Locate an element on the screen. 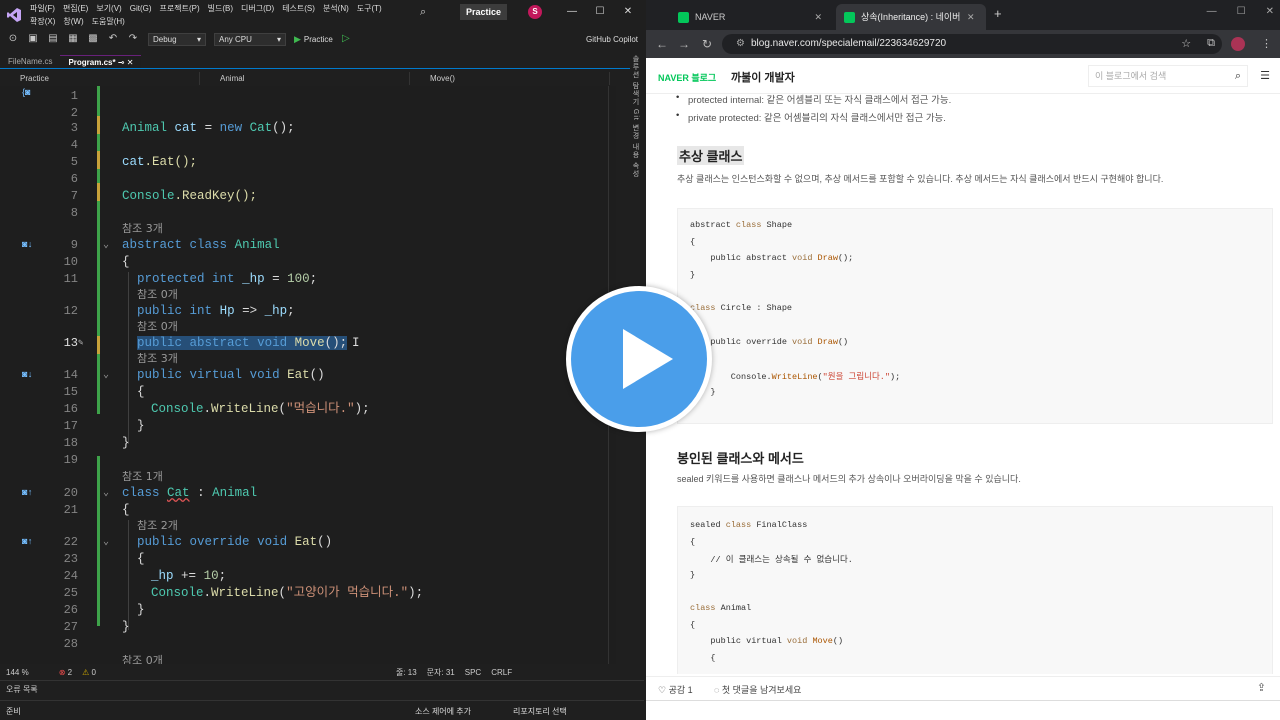 This screenshot has width=1280, height=720. blog-title: 까불이 개발자 is located at coordinates (763, 77).